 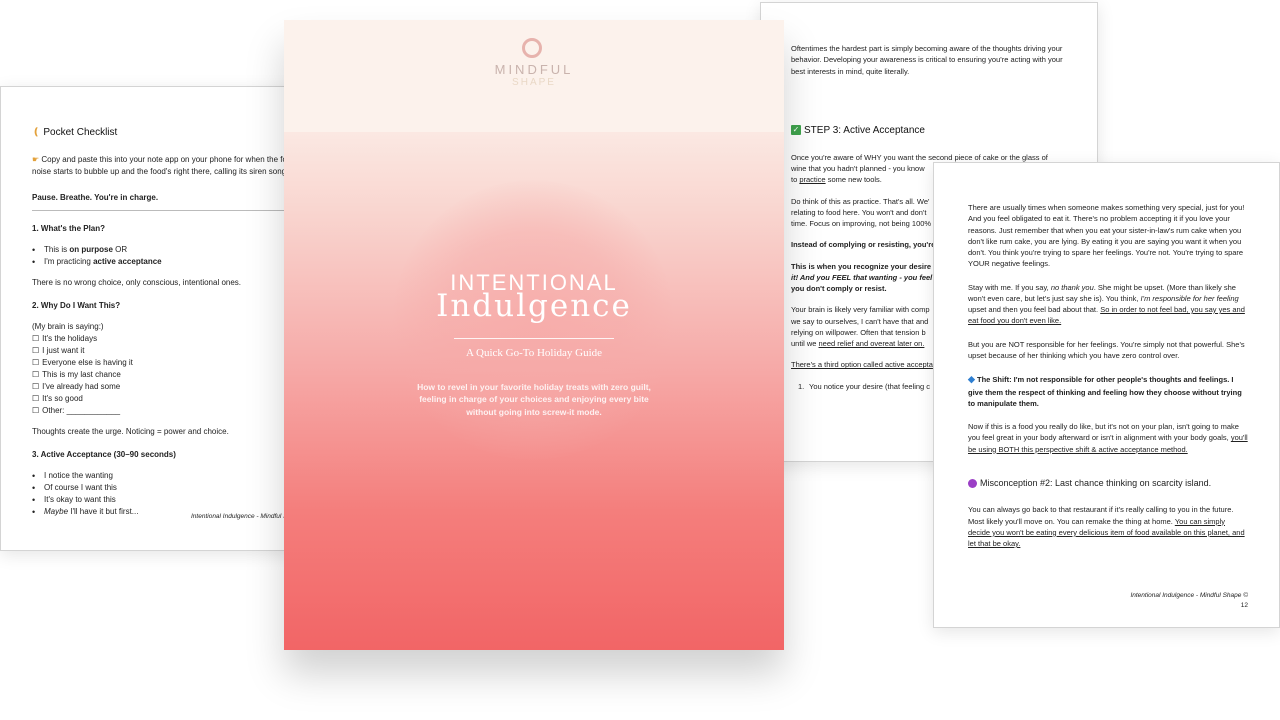 What do you see at coordinates (165, 489) in the screenshot?
I see `list-item: Of course I want this` at bounding box center [165, 489].